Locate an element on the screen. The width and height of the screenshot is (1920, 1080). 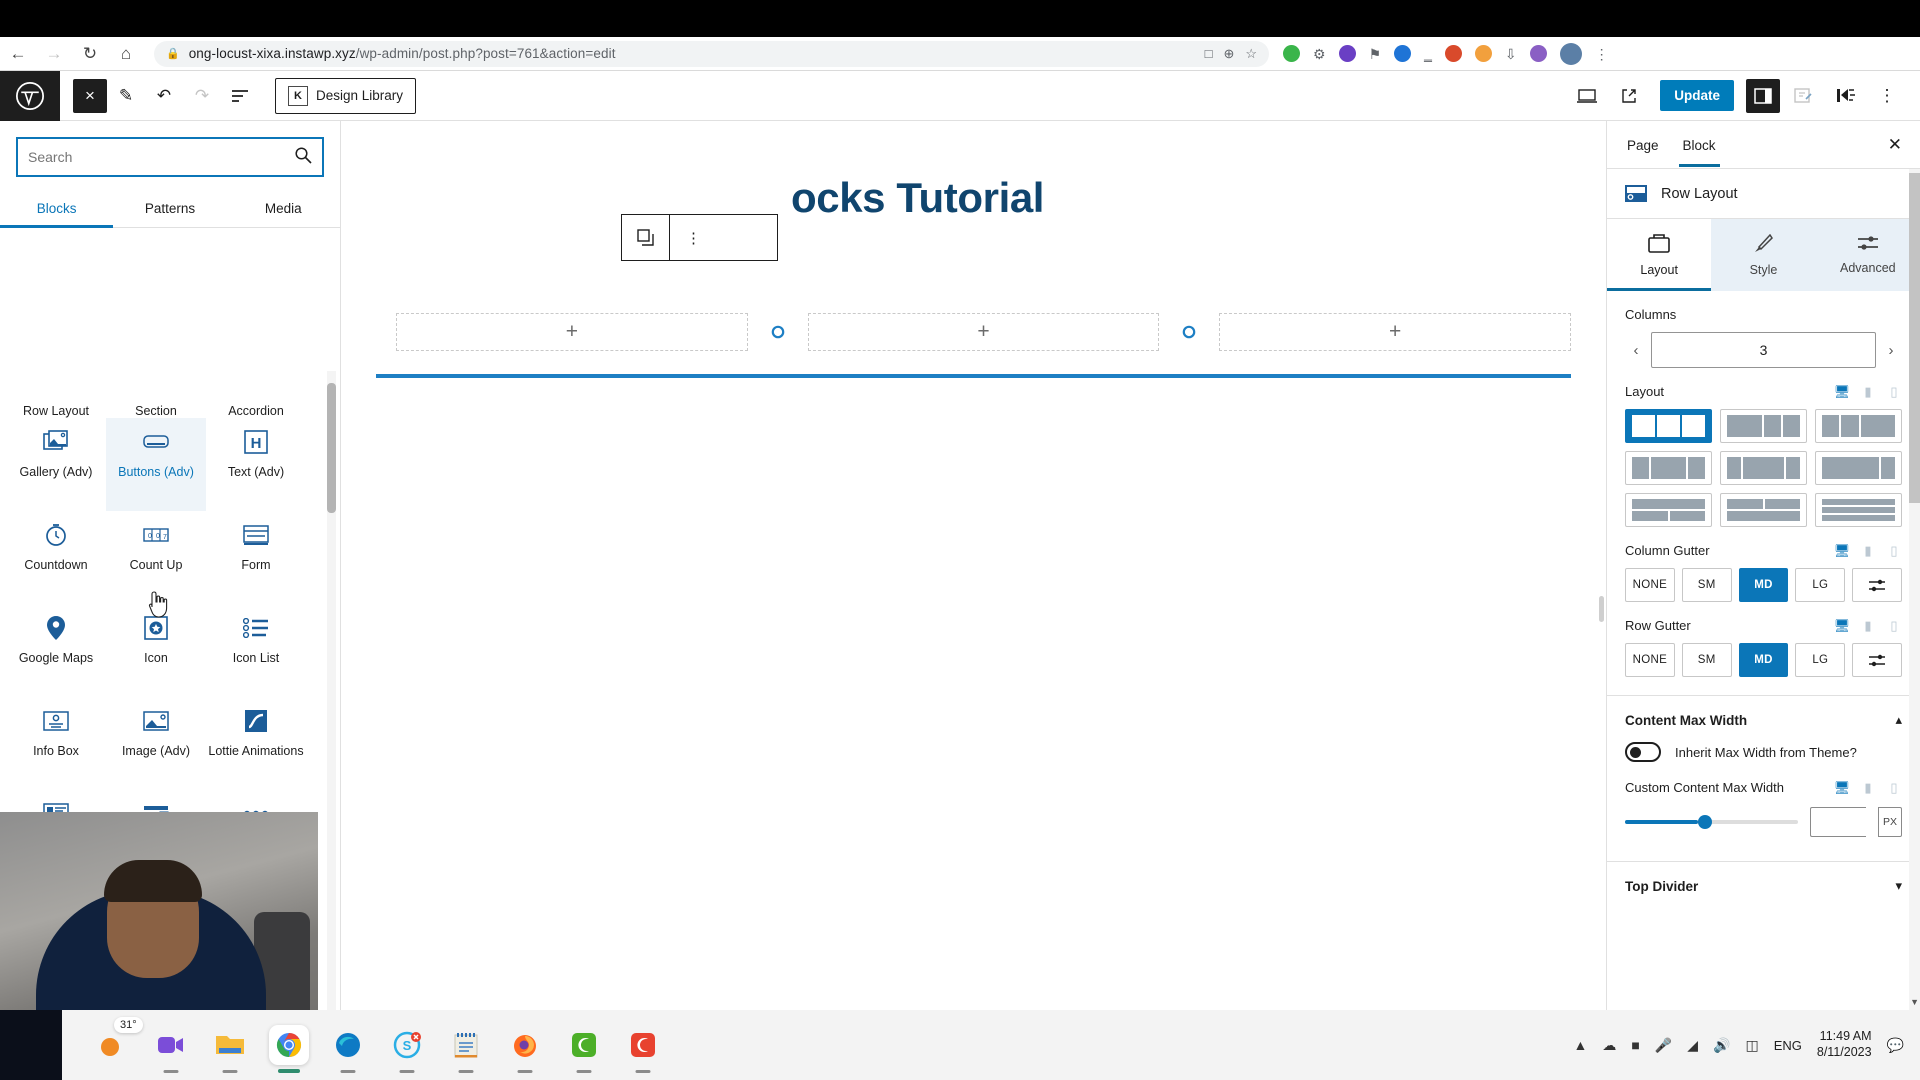
microphone-icon: 🎤 is located at coordinates (1663, 1045).